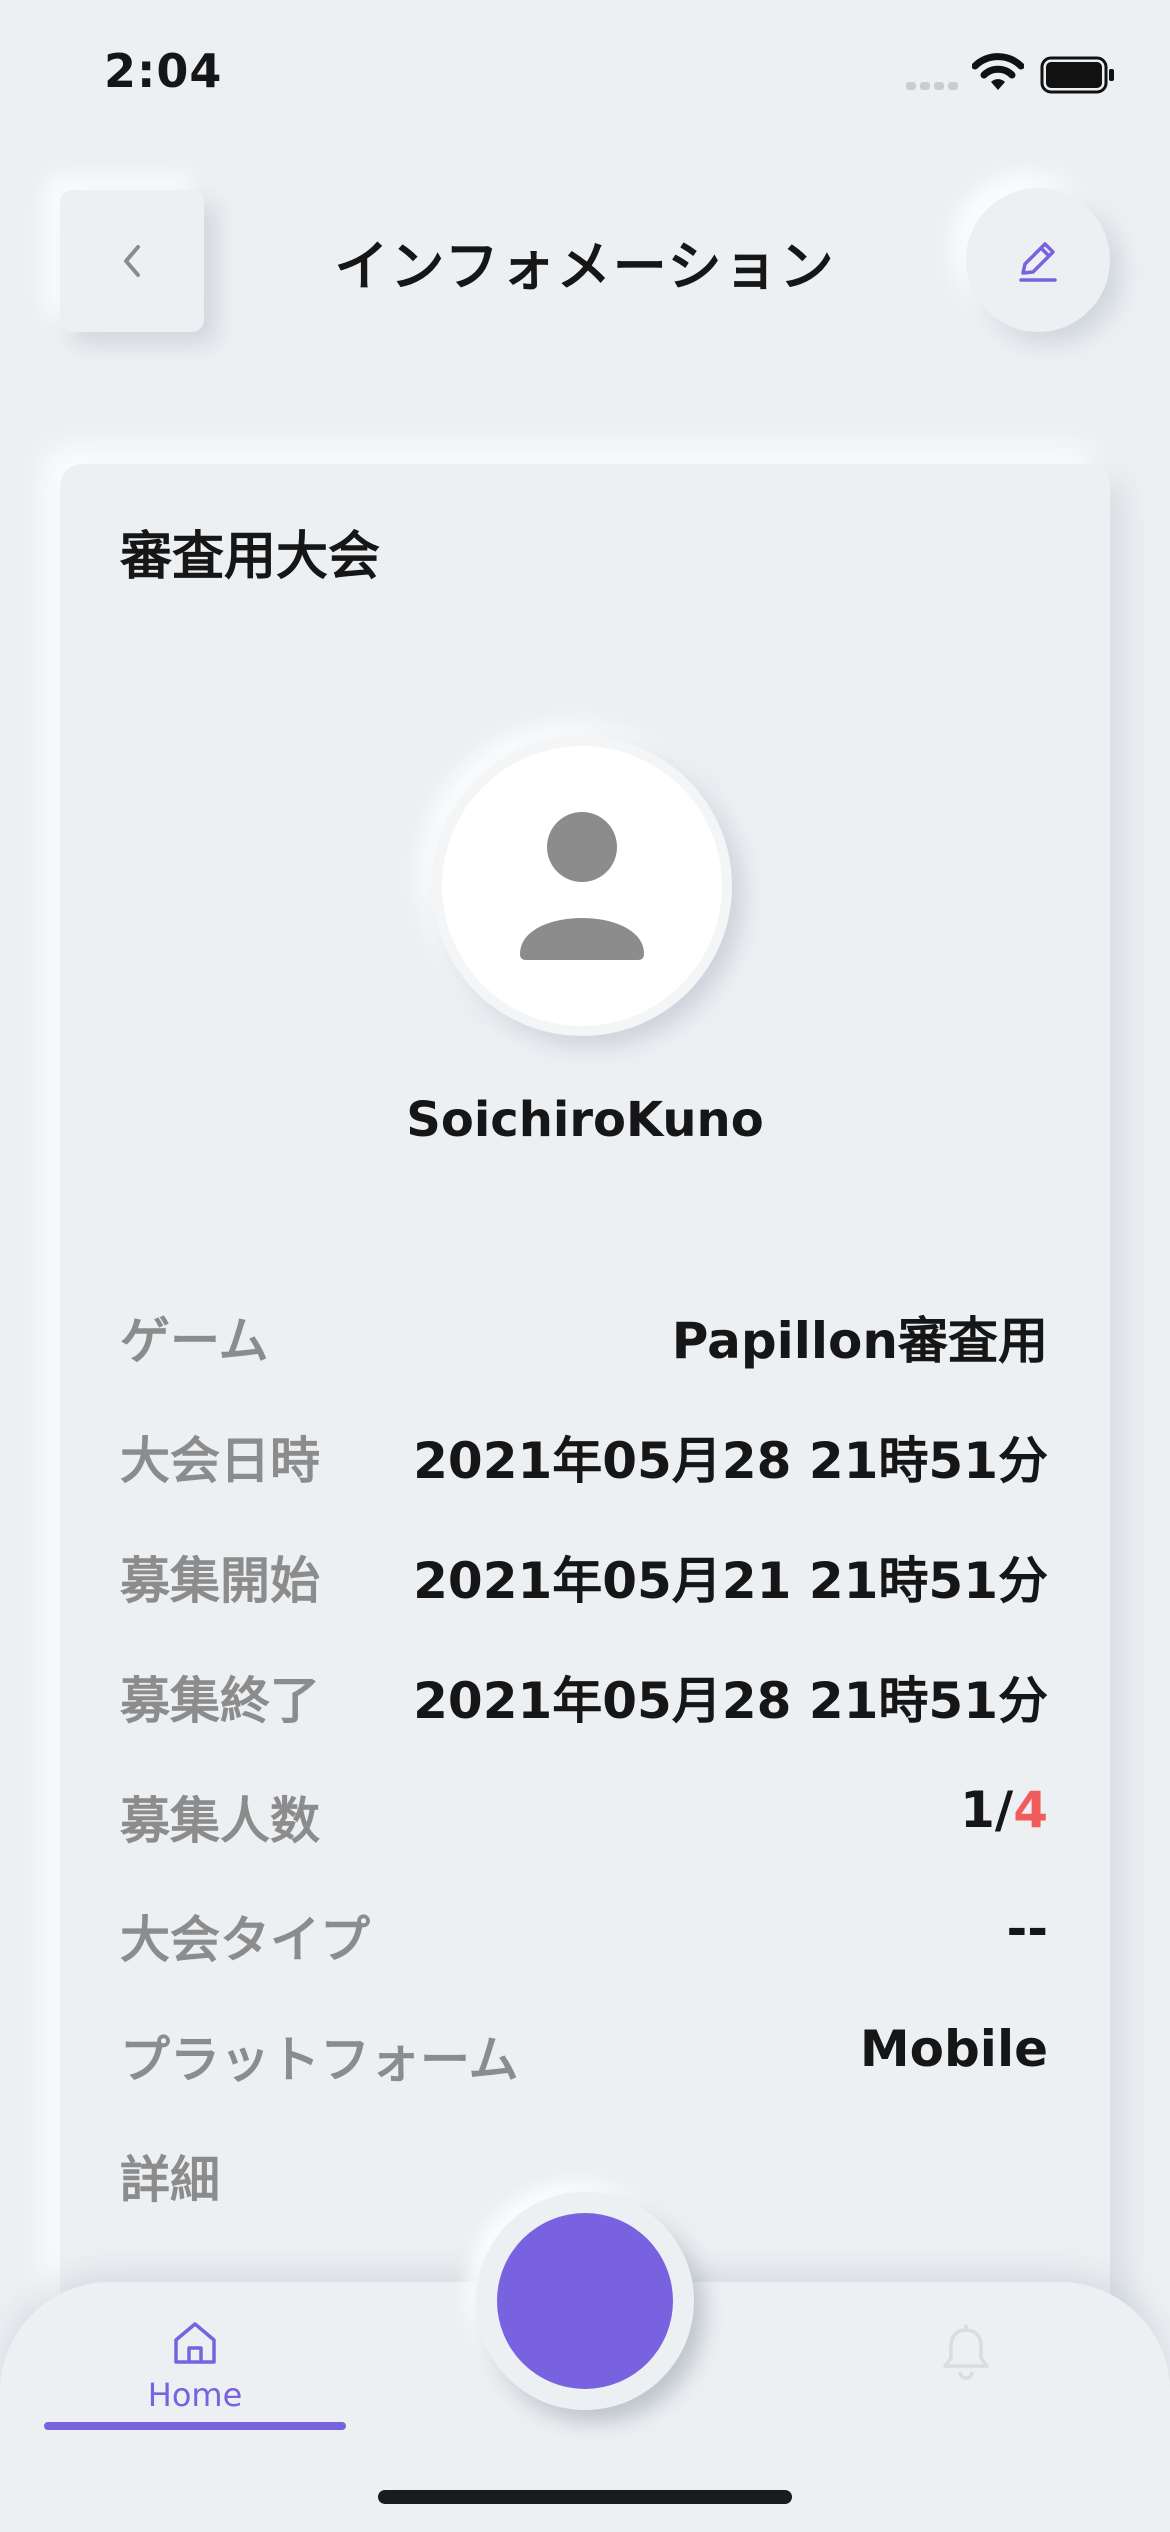 This screenshot has height=2532, width=1170. What do you see at coordinates (170, 2180) in the screenshot?
I see `info-label: 詳細` at bounding box center [170, 2180].